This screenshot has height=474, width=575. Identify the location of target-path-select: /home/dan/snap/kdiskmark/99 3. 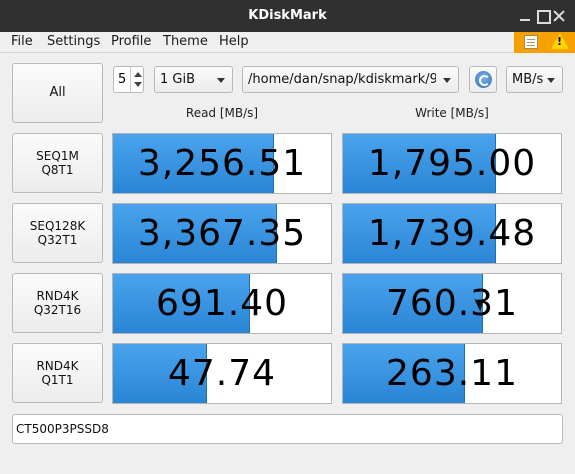
(350, 79).